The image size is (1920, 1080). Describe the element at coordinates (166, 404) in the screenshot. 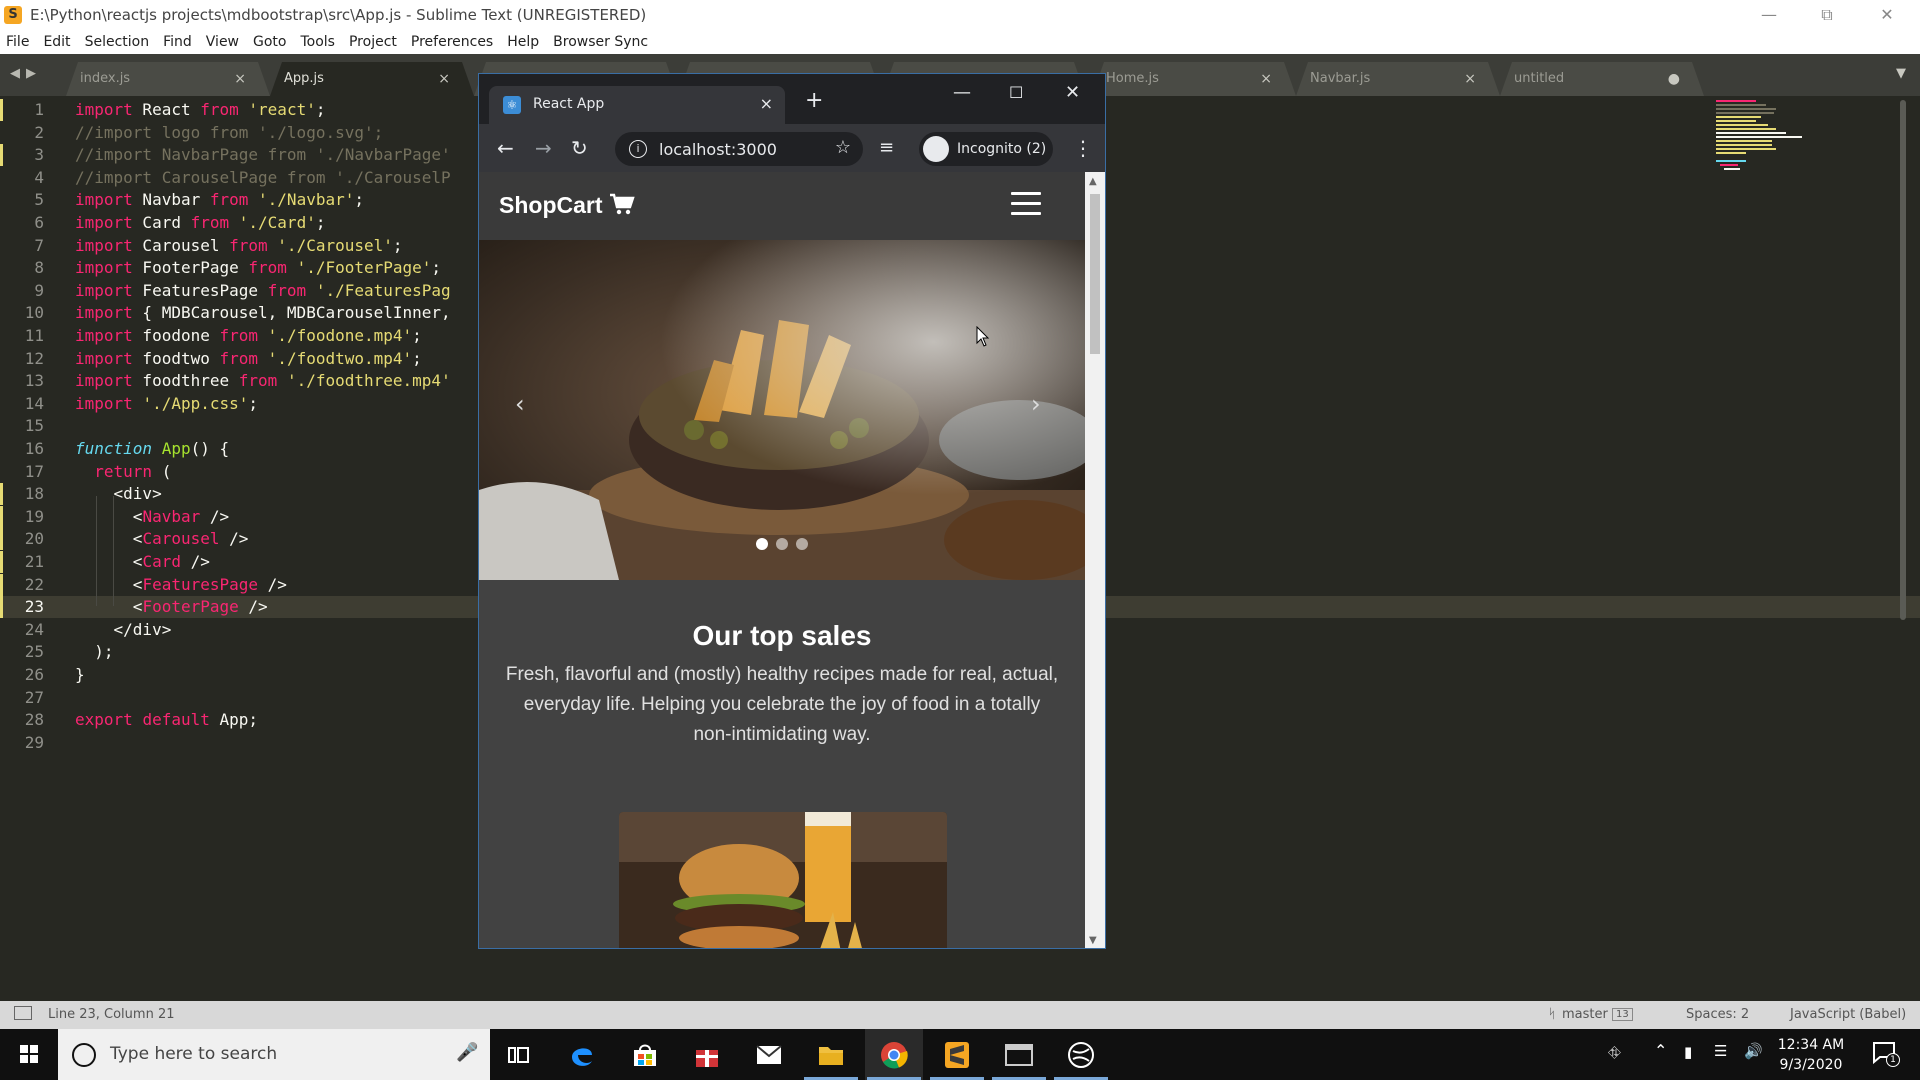

I see `code-line: import './App.css';` at that location.